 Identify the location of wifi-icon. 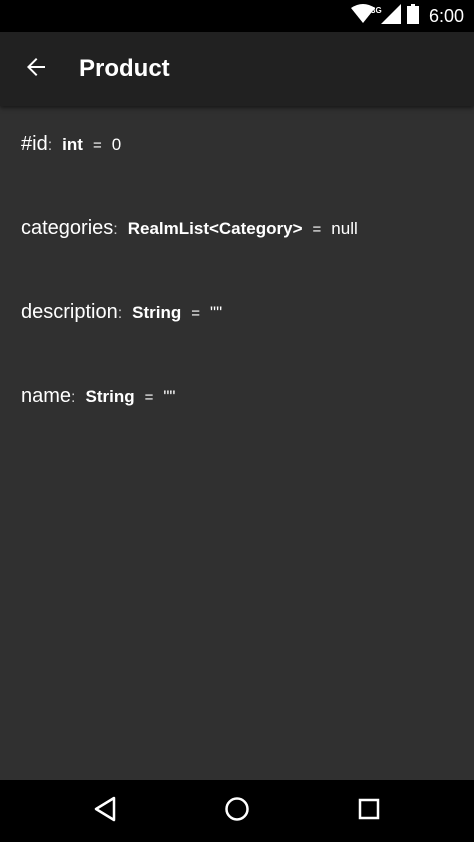
(362, 16).